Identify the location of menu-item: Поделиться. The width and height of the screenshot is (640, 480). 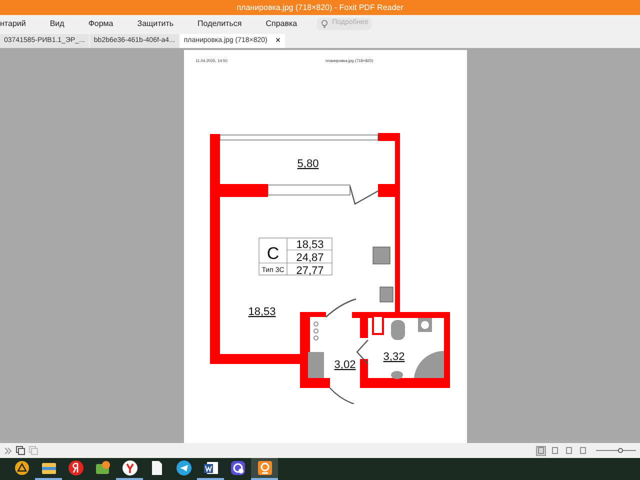
(220, 24).